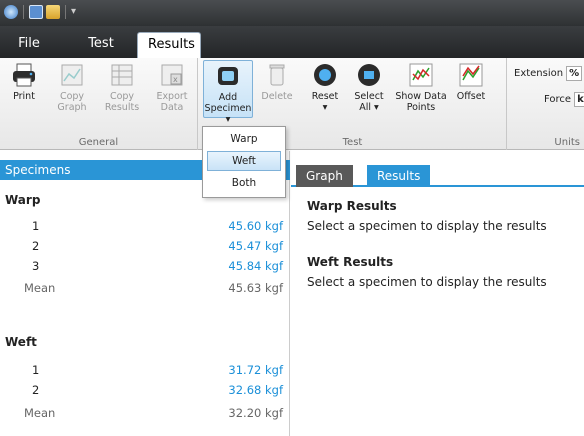 The height and width of the screenshot is (436, 584). What do you see at coordinates (277, 96) in the screenshot?
I see `delete-label: Delete` at bounding box center [277, 96].